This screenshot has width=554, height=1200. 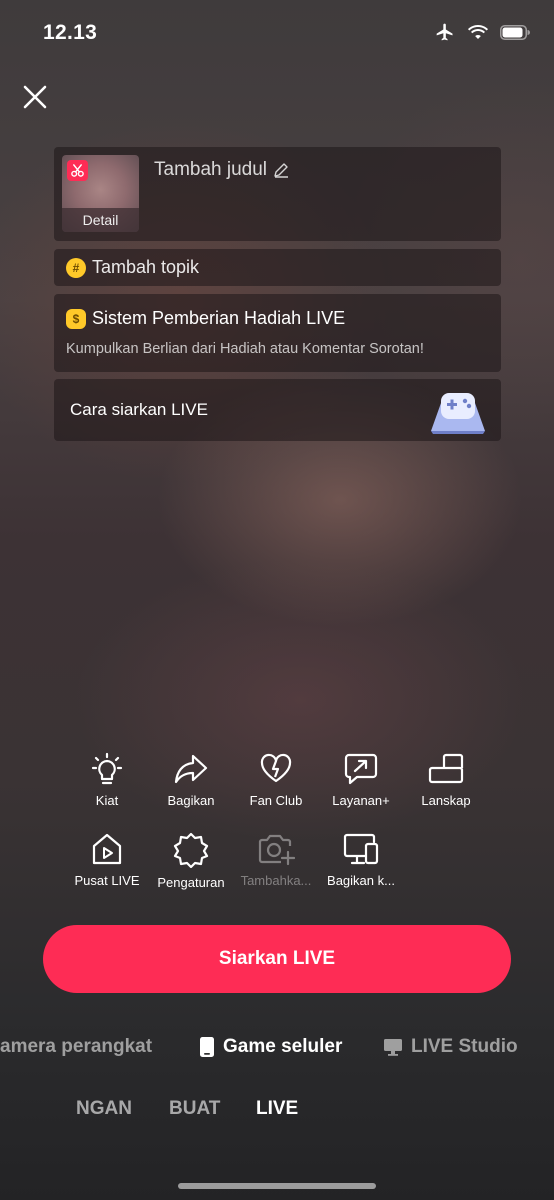 I want to click on tool-tips: Kiat, so click(x=107, y=780).